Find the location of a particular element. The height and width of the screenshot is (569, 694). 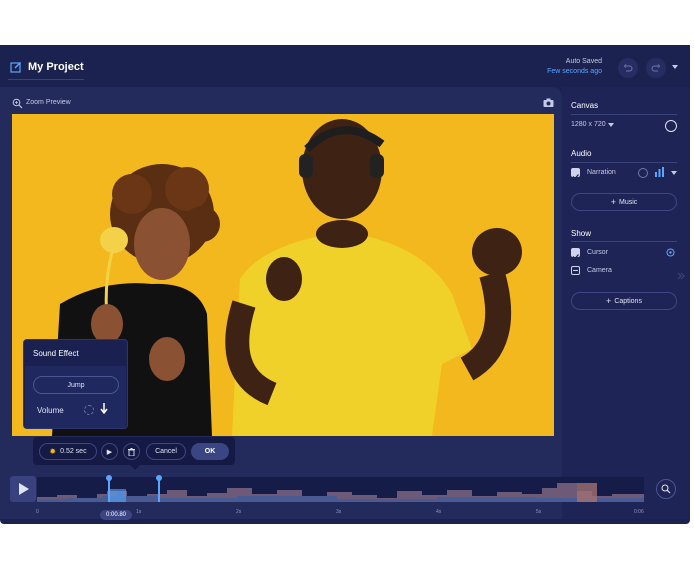

minus-icon is located at coordinates (575, 270).